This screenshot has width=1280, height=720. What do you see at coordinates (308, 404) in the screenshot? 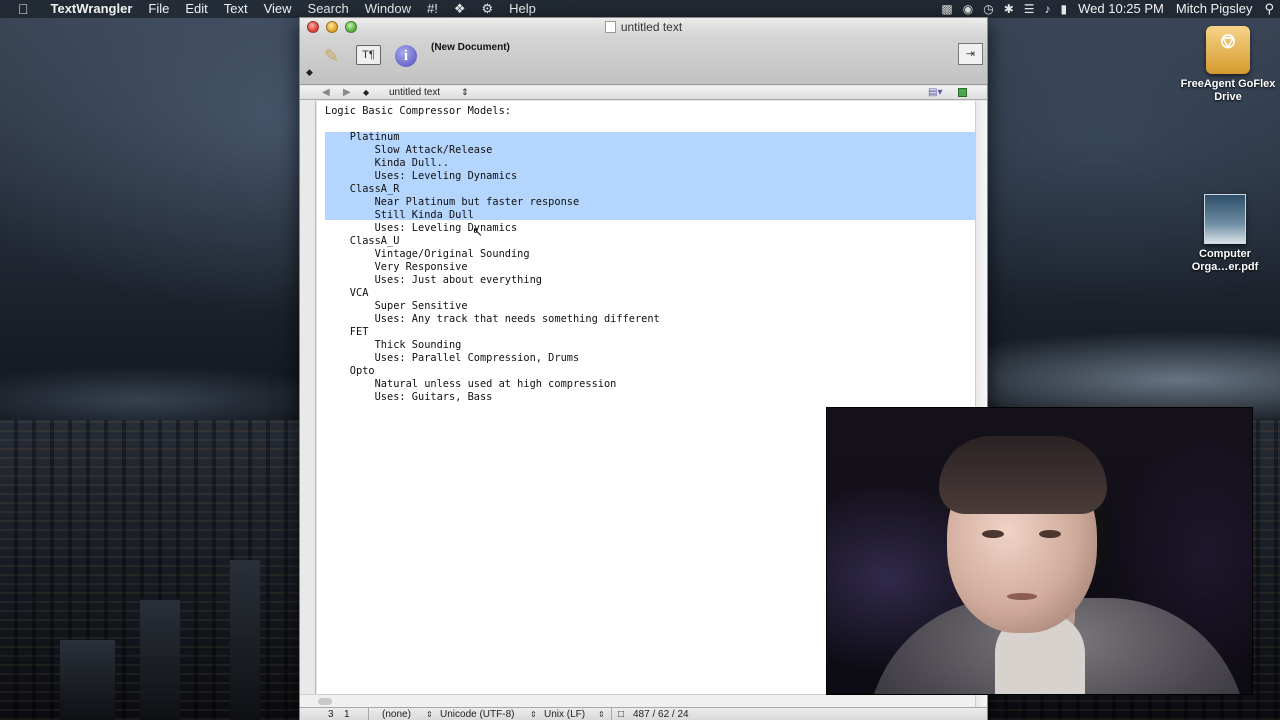
I see `line-gutter` at bounding box center [308, 404].